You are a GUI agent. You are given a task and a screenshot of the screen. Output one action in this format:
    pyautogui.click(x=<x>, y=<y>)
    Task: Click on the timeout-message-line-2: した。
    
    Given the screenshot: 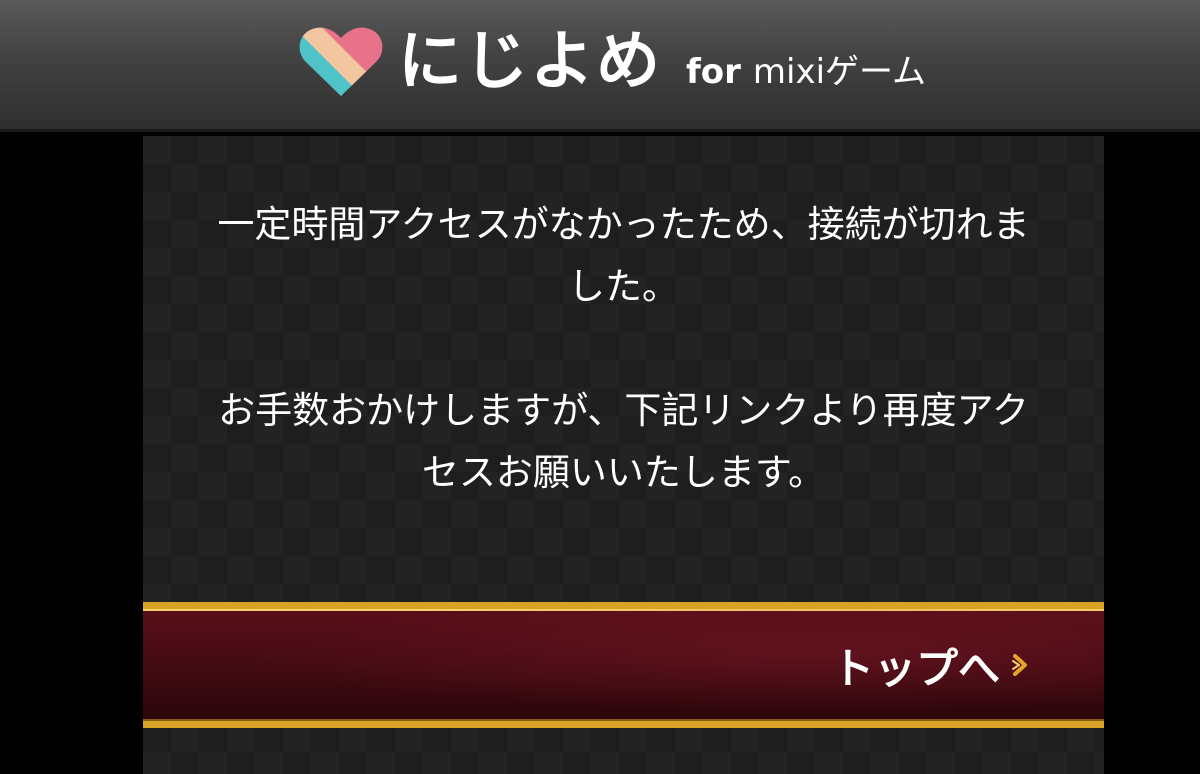 What is the action you would take?
    pyautogui.click(x=623, y=286)
    